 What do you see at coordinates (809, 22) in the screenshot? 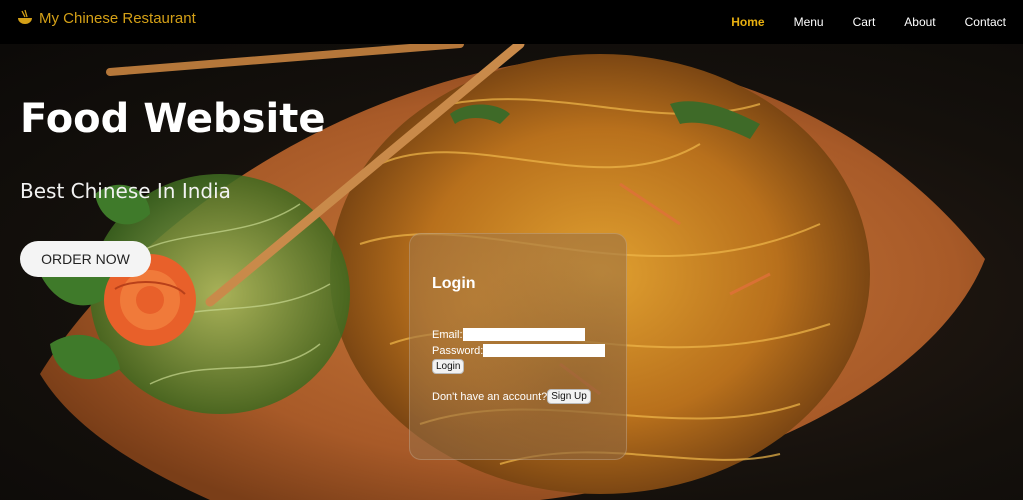
I see `nav-menu: Menu` at bounding box center [809, 22].